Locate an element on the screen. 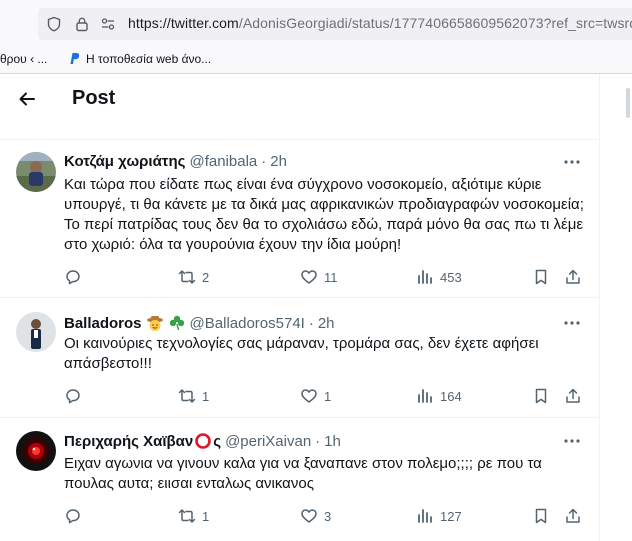 The width and height of the screenshot is (632, 541). shield-icon is located at coordinates (54, 24).